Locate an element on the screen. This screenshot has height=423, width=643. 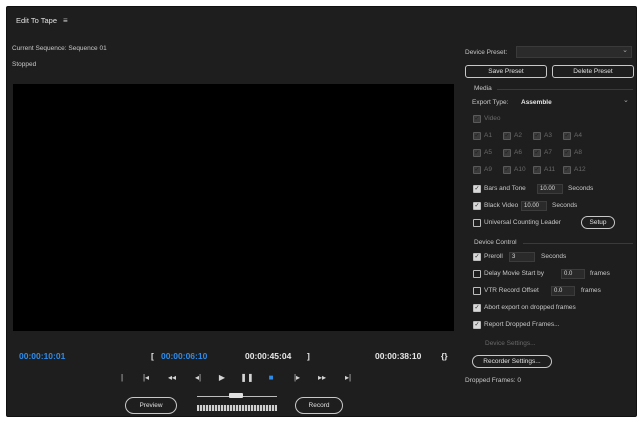
black-video-unit: Seconds is located at coordinates (565, 205).